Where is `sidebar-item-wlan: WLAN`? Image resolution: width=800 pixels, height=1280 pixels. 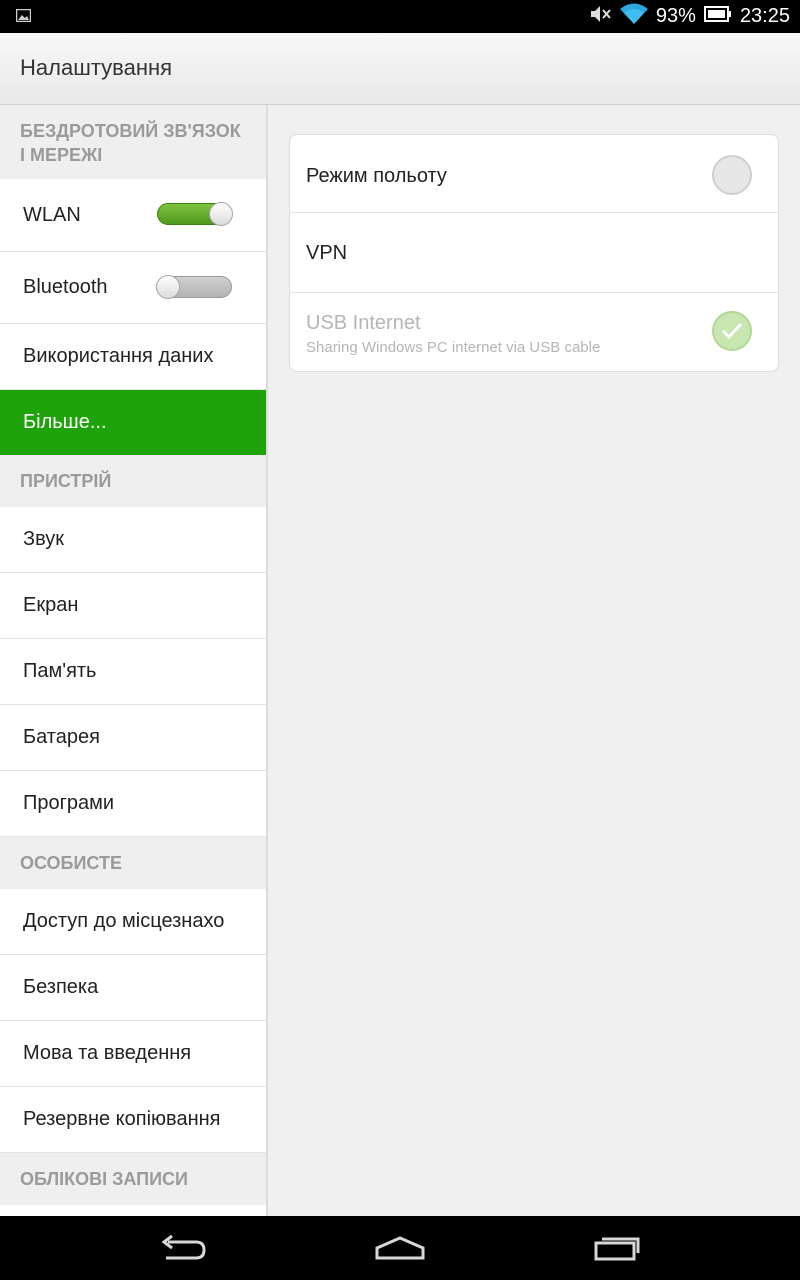 sidebar-item-wlan: WLAN is located at coordinates (133, 215).